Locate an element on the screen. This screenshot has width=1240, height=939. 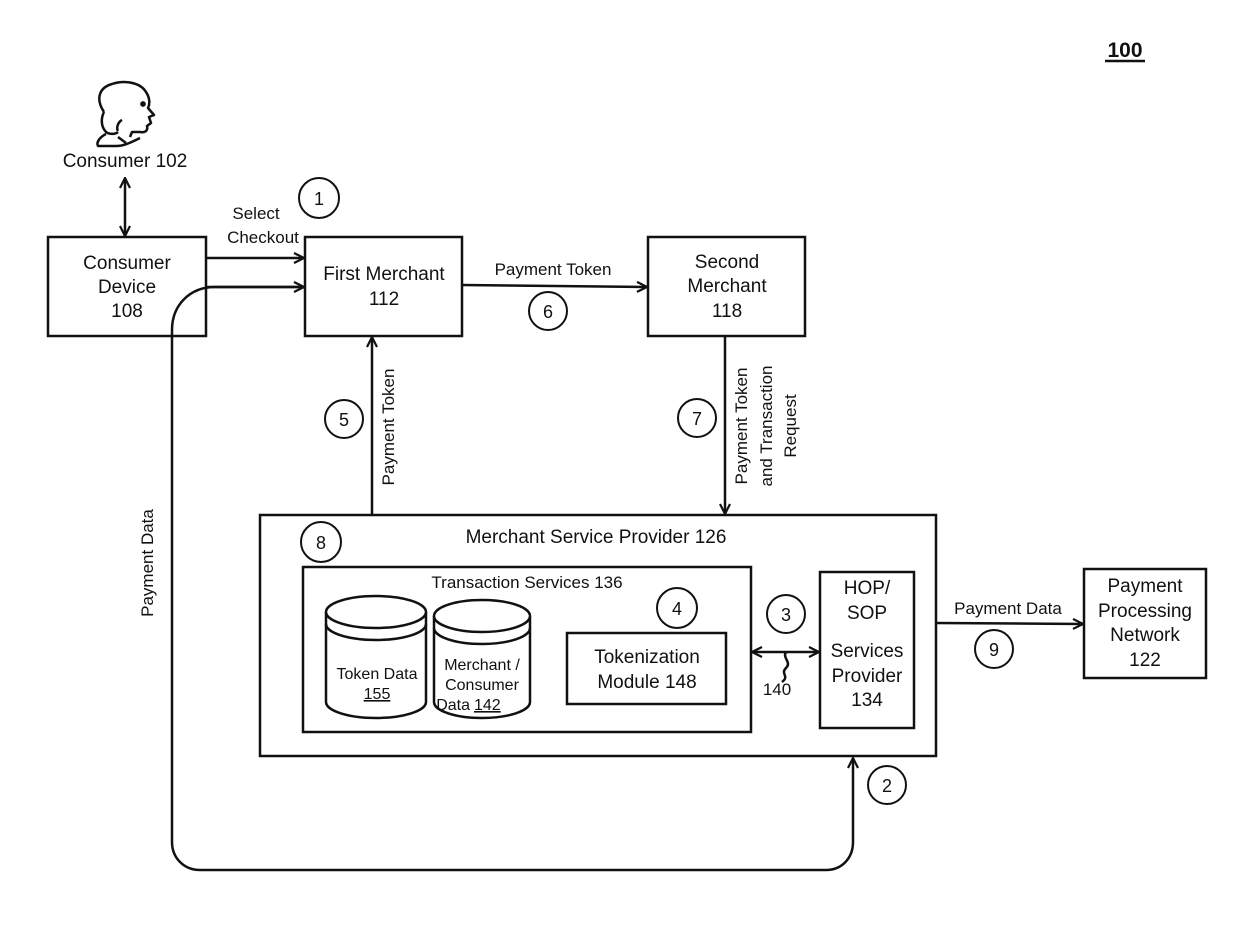
consumer-device-ref: 108 is located at coordinates (127, 311).